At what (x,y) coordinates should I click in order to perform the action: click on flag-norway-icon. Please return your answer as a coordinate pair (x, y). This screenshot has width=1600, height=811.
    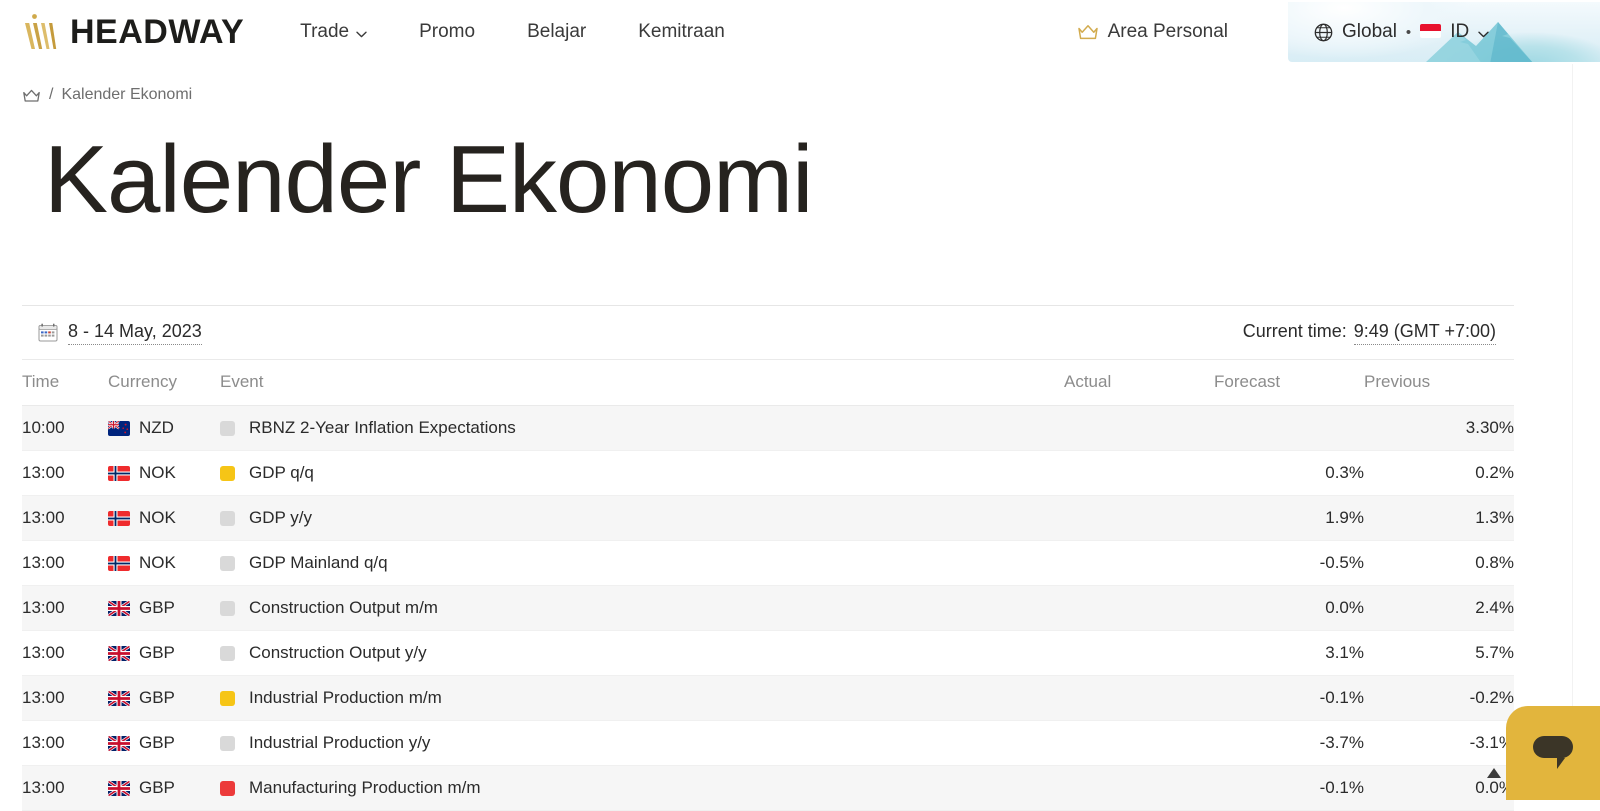
    Looking at the image, I should click on (119, 473).